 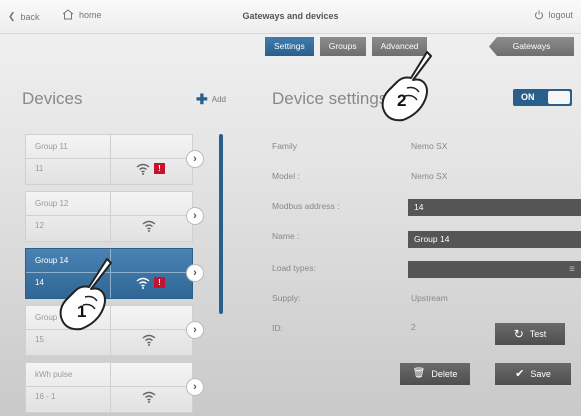 I want to click on test-label: Test, so click(x=538, y=334).